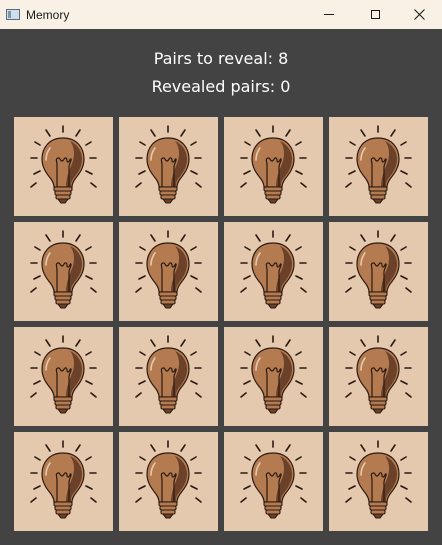 The width and height of the screenshot is (442, 545). I want to click on minimize-button, so click(329, 14).